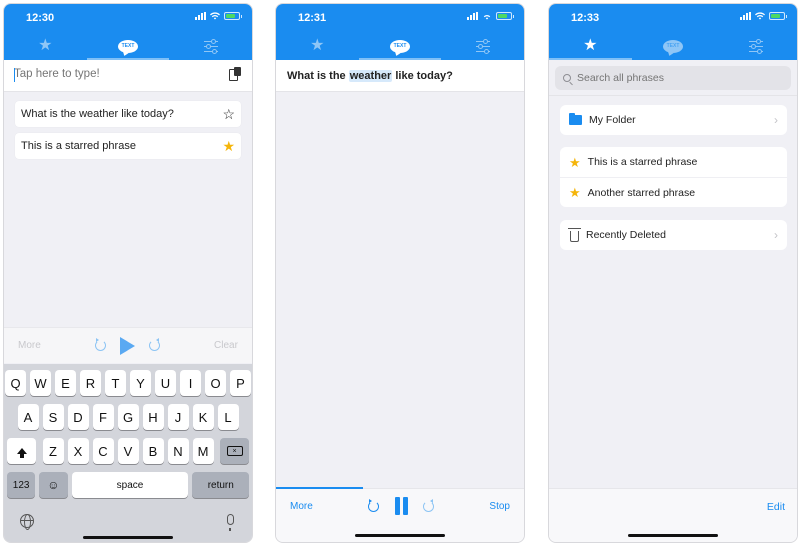 The image size is (800, 545). What do you see at coordinates (233, 16) in the screenshot?
I see `battery-icon` at bounding box center [233, 16].